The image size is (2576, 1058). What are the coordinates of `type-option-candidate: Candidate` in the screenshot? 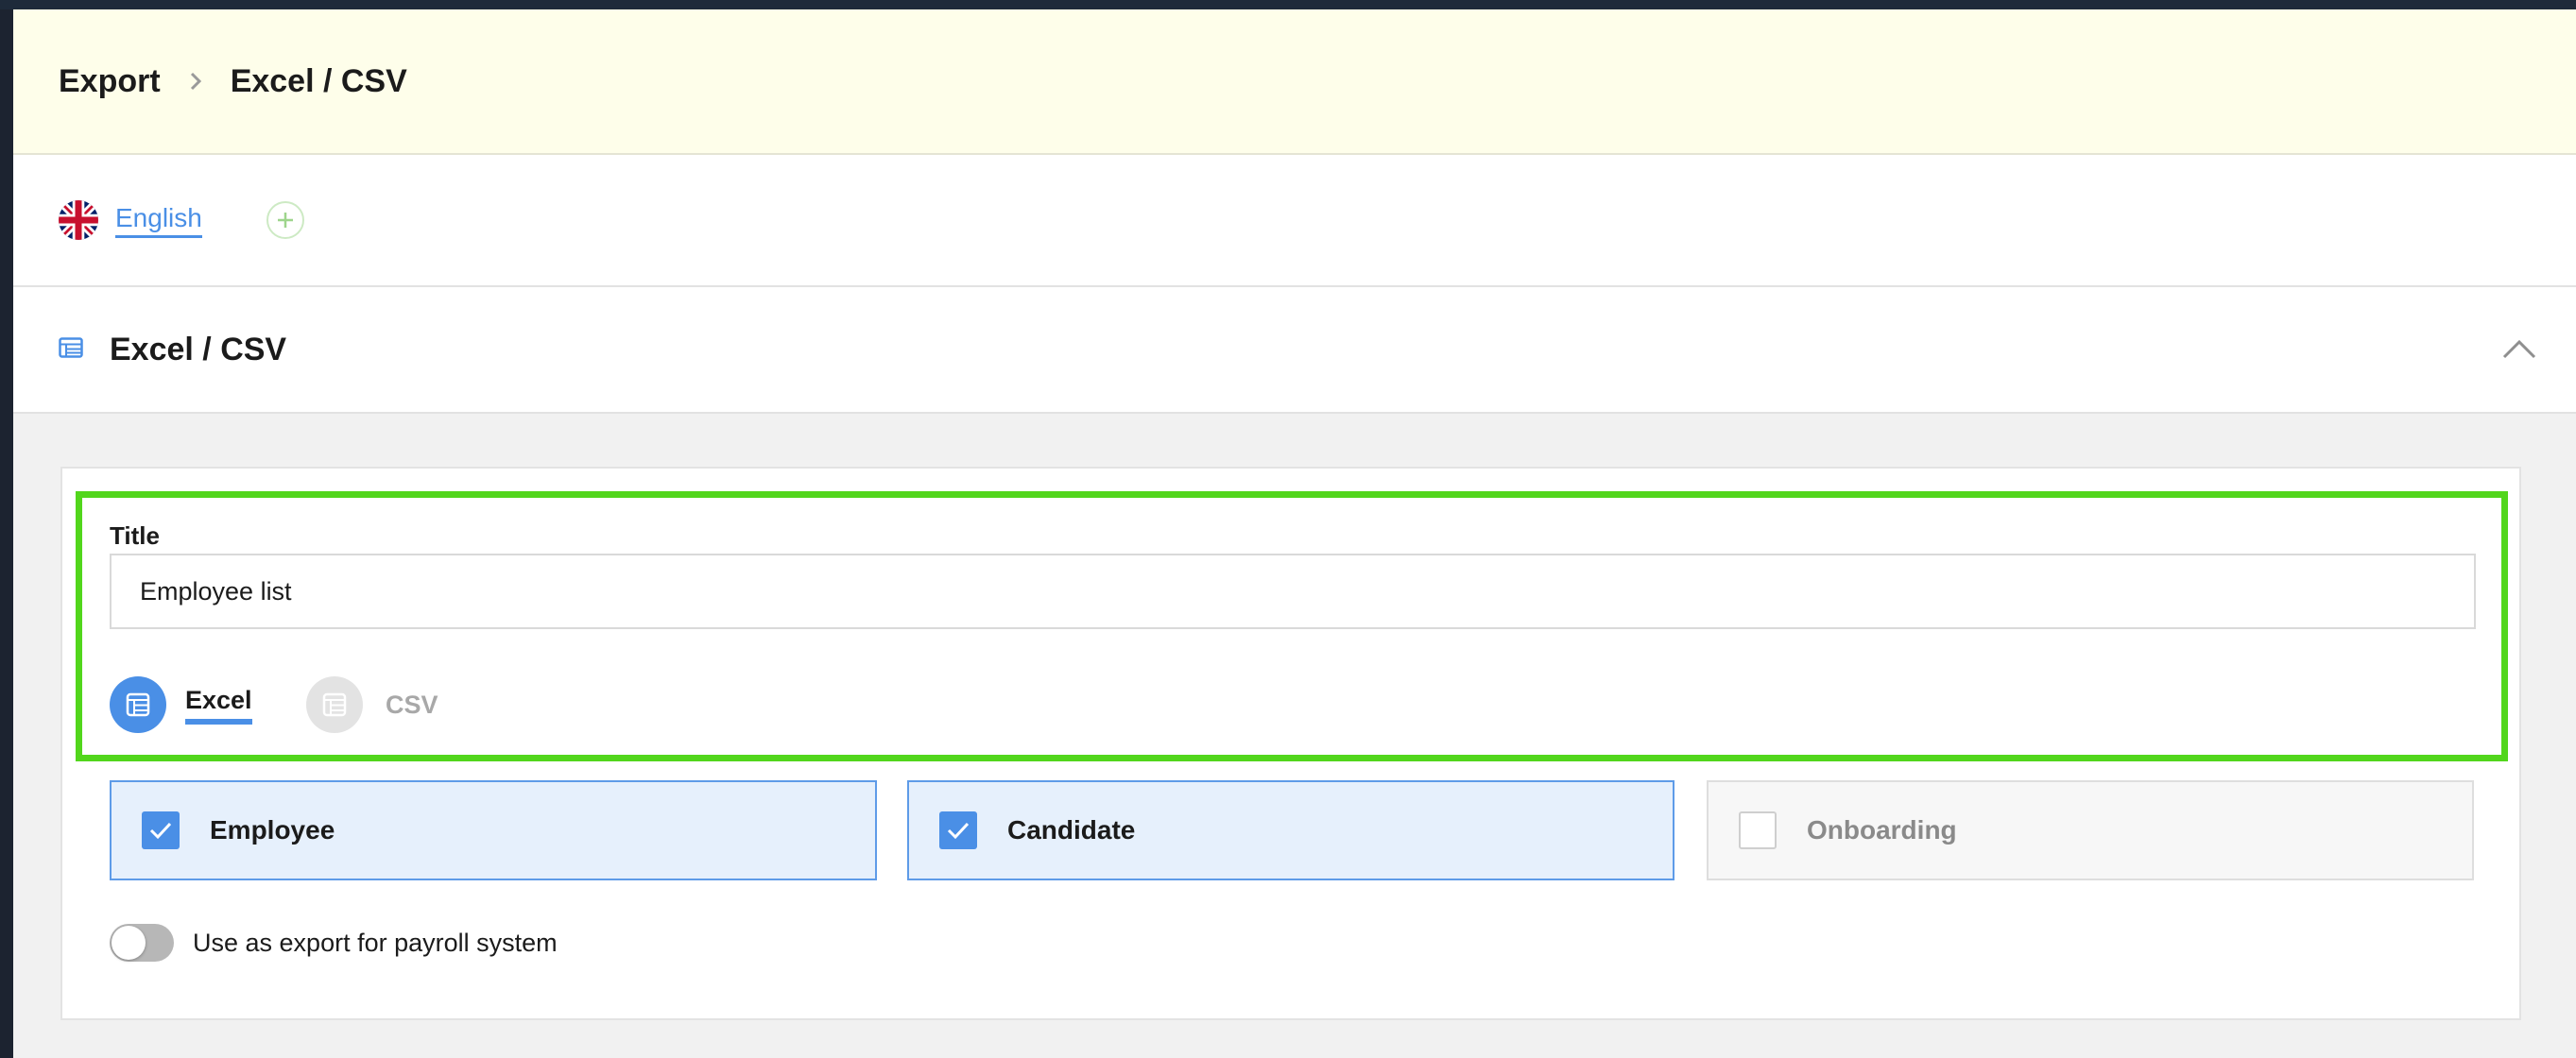 It's located at (1290, 830).